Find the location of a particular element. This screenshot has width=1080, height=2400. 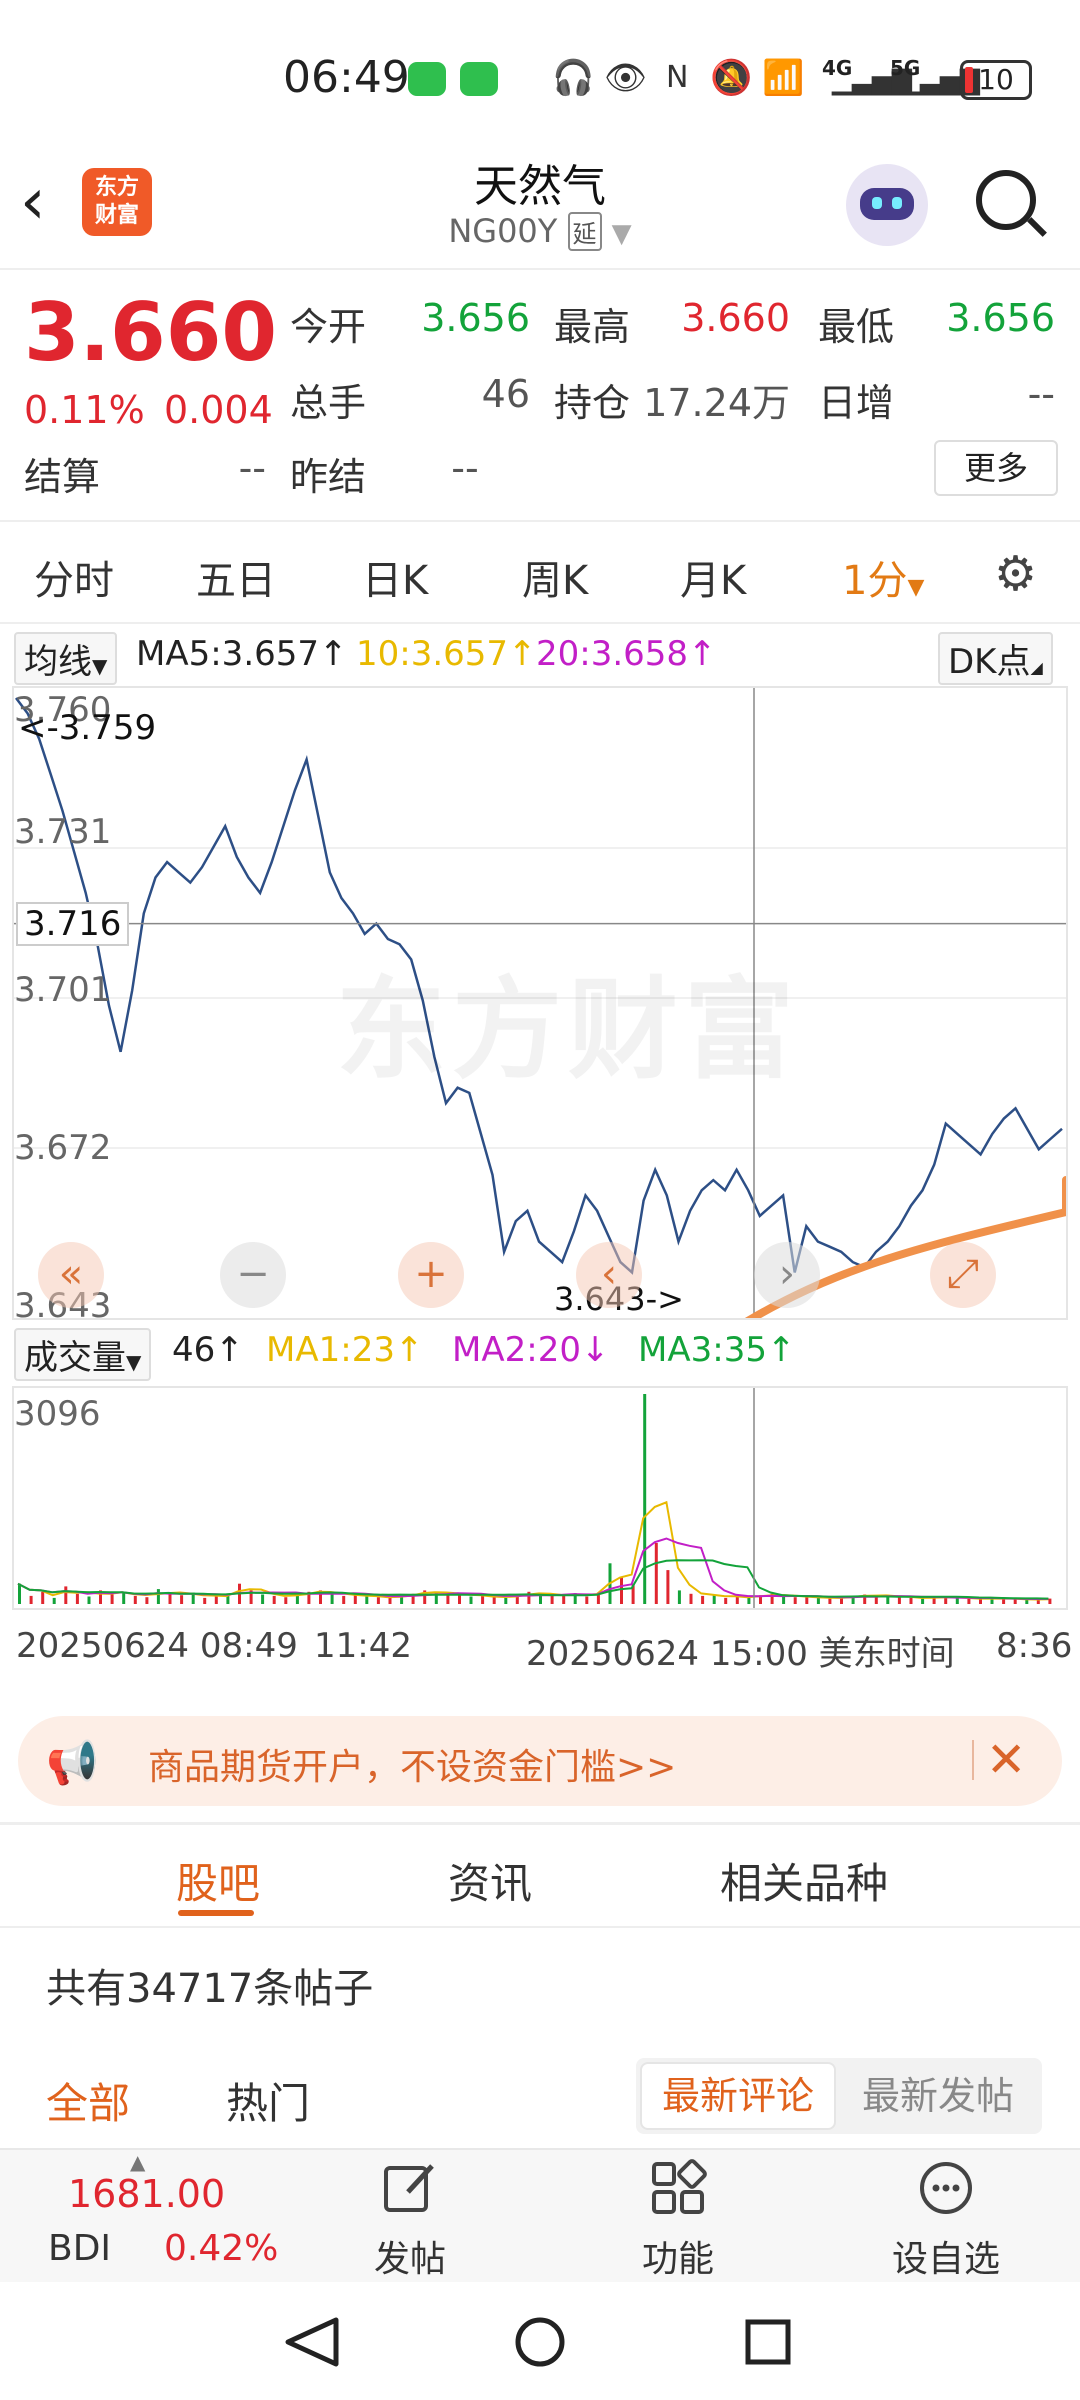

vol-ma2-value: 20 is located at coordinates (559, 1350).